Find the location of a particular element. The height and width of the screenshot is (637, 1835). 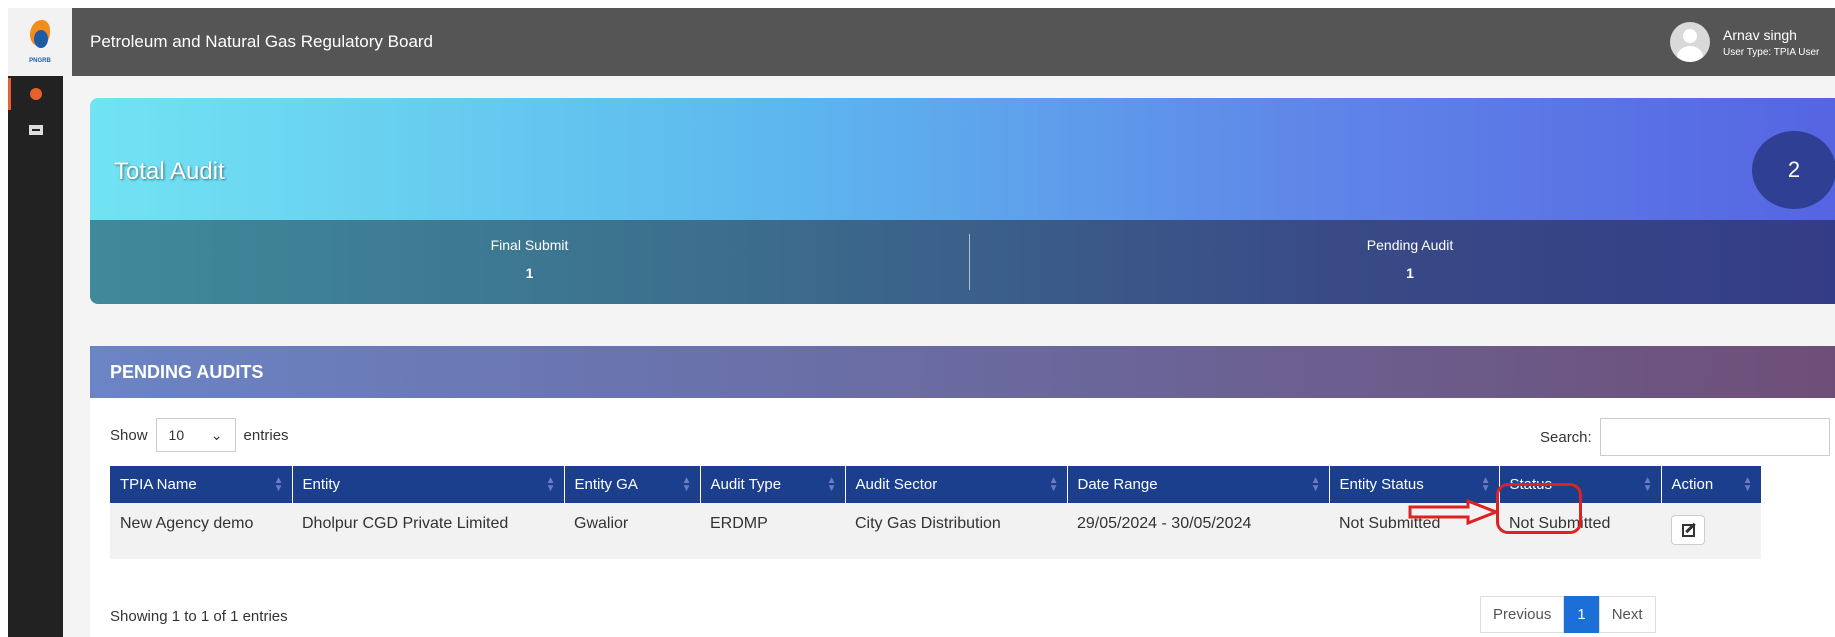

column-header-entity-ga: Entity GA ▲ ▼ is located at coordinates (632, 484).